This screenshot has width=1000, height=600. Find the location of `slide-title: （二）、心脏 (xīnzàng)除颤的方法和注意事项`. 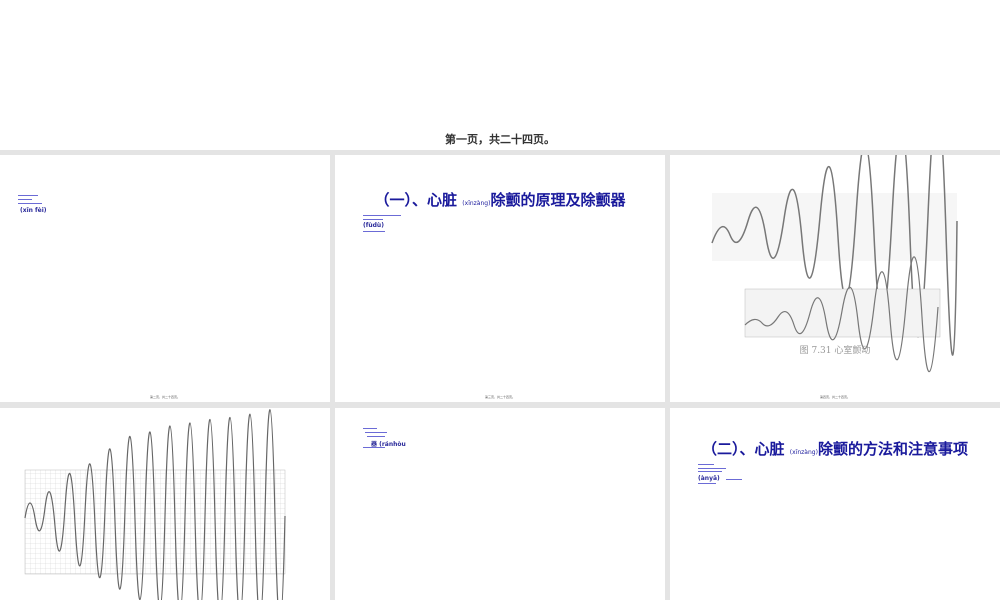

slide-title: （二）、心脏 (xīnzàng)除颤的方法和注意事项 is located at coordinates (835, 449).